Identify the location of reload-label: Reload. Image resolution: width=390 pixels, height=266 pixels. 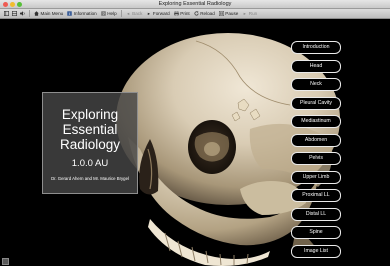
(207, 13).